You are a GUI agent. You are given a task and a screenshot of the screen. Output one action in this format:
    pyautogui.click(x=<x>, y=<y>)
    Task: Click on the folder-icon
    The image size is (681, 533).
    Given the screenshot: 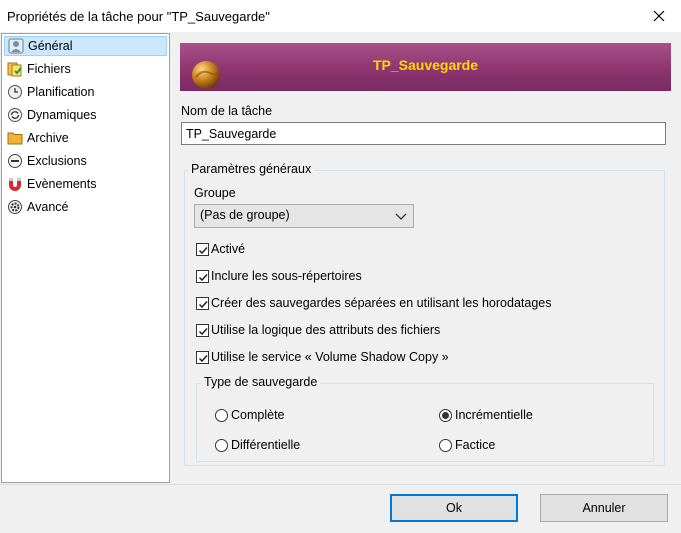 What is the action you would take?
    pyautogui.click(x=15, y=138)
    